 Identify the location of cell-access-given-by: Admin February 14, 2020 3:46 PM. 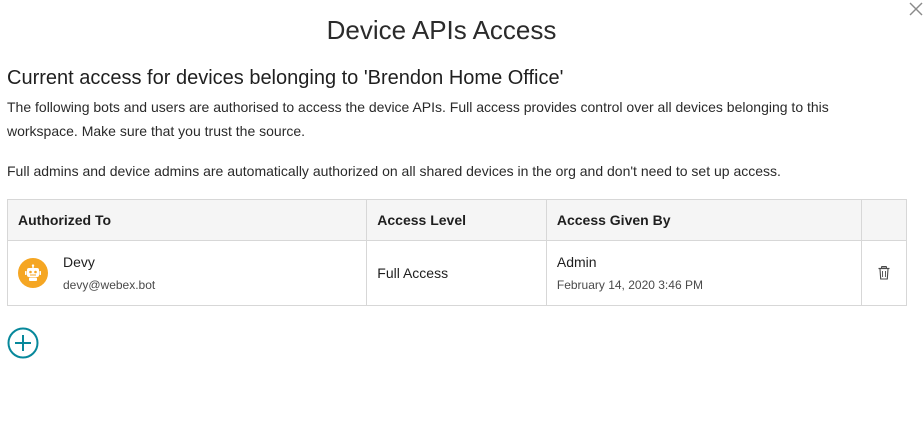
(703, 273).